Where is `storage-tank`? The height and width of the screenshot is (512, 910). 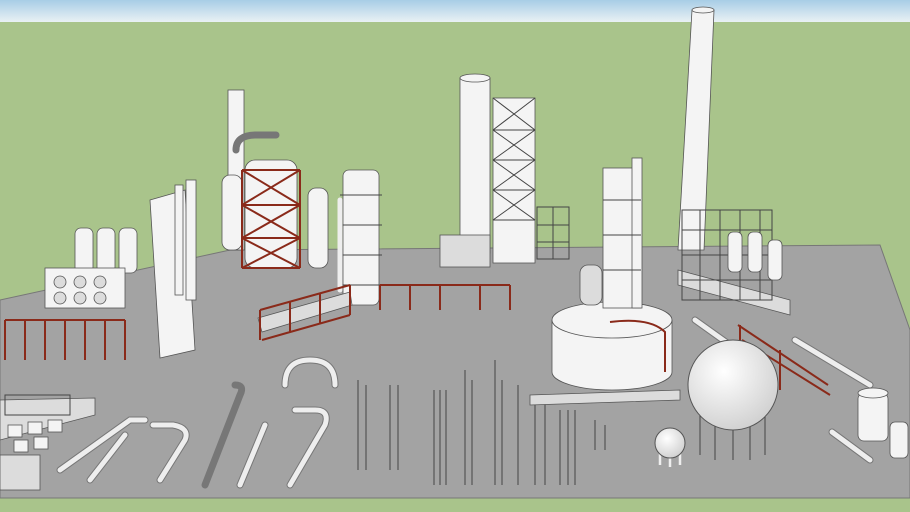
storage-tank is located at coordinates (612, 346).